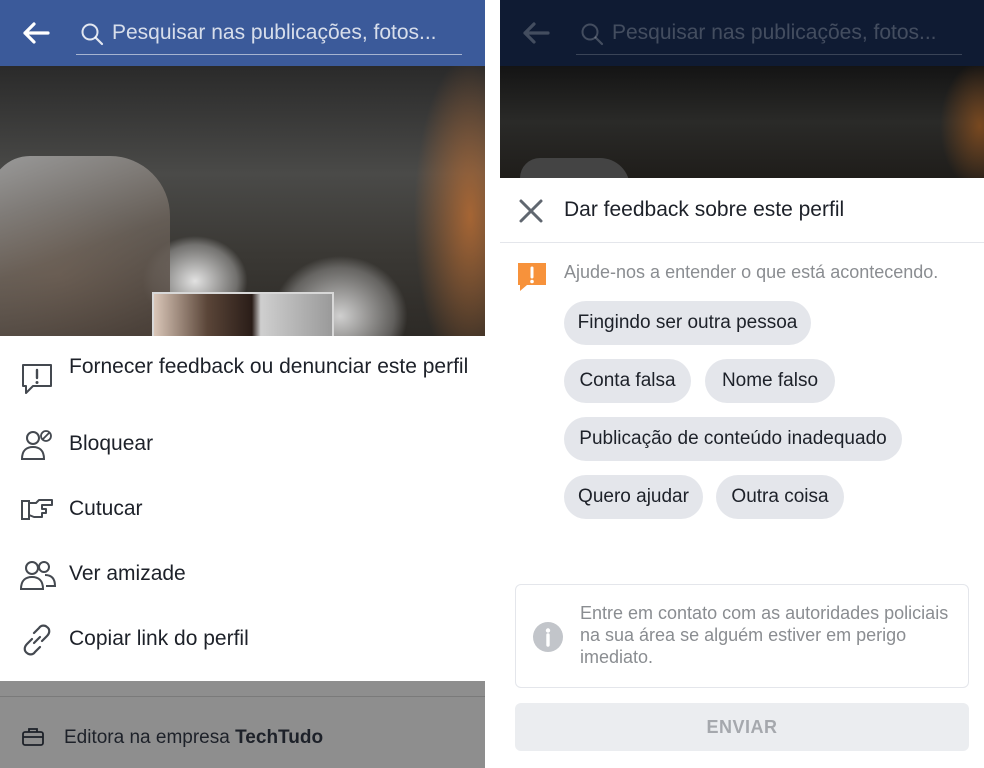  I want to click on cover-photo-dimmed, so click(742, 122).